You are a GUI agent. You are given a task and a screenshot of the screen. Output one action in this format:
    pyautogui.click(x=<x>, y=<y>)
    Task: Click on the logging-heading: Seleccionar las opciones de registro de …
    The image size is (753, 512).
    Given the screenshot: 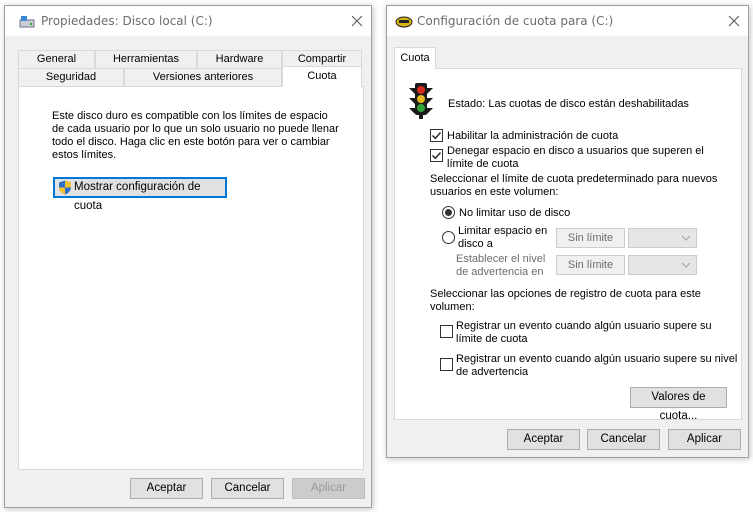 What is the action you would take?
    pyautogui.click(x=565, y=300)
    